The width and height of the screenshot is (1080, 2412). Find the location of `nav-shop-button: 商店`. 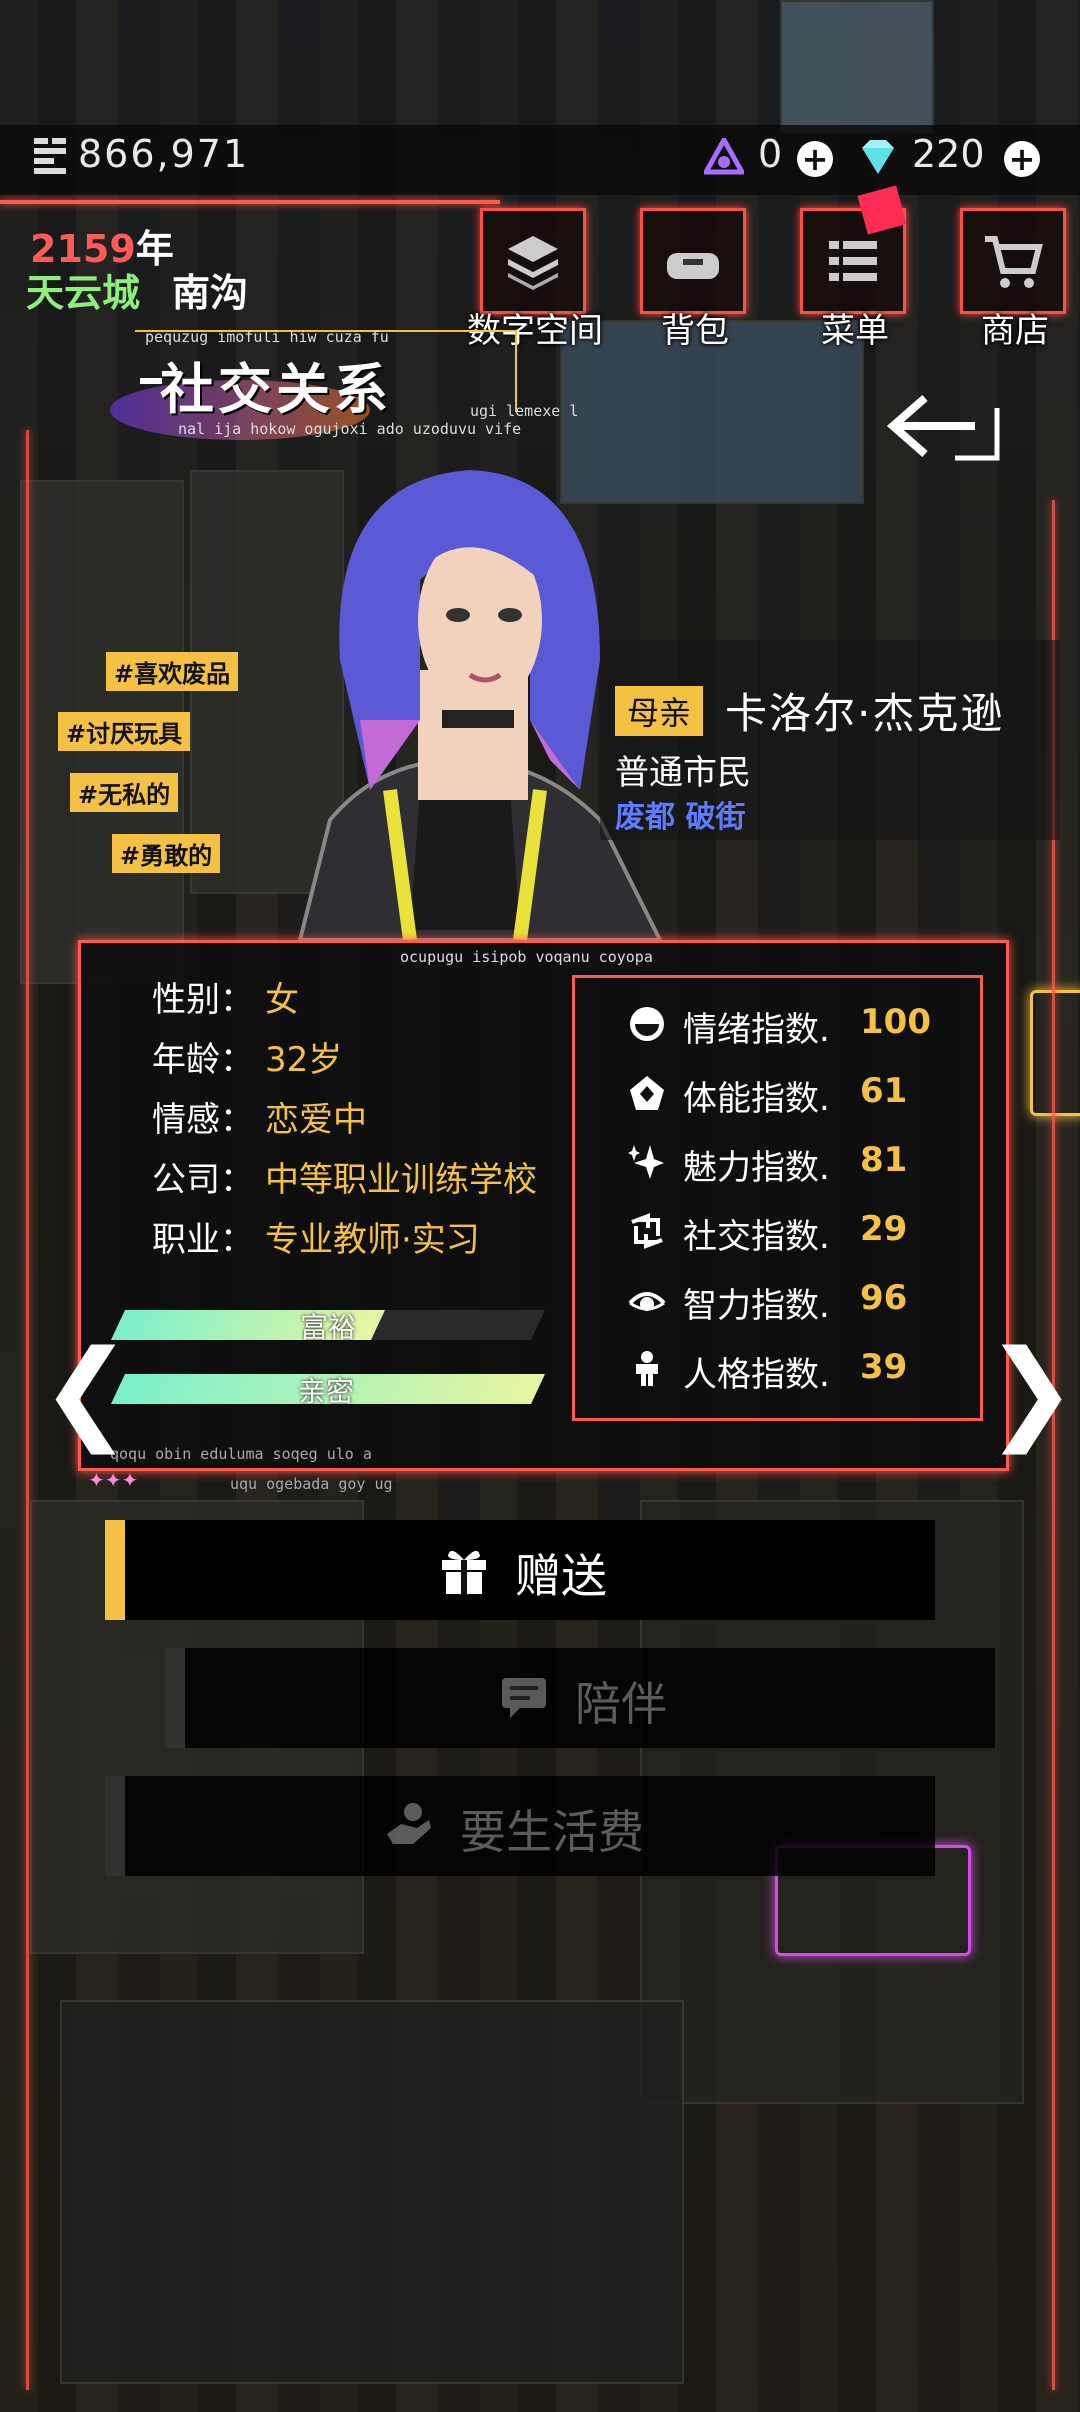

nav-shop-button: 商店 is located at coordinates (1015, 279).